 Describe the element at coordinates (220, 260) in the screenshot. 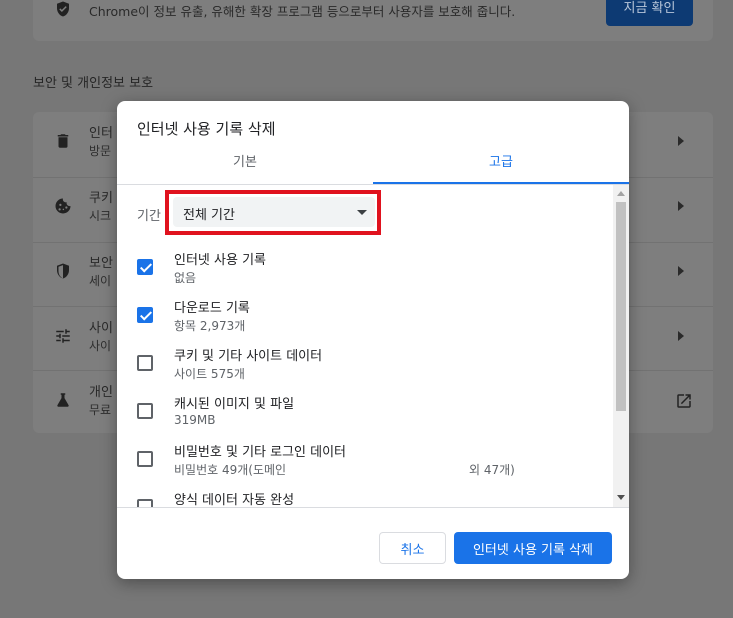

I see `option-title: 인터넷 사용 기록` at that location.